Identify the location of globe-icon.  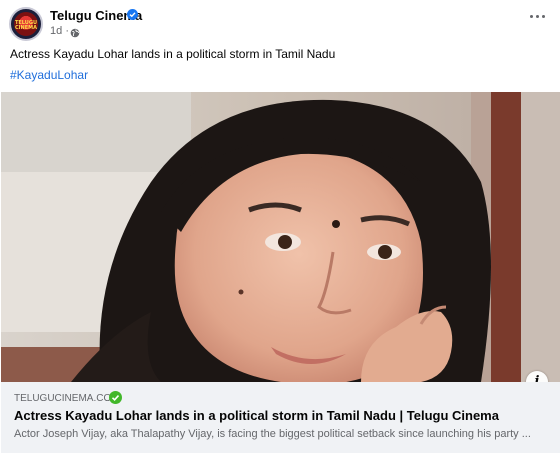
(75, 31).